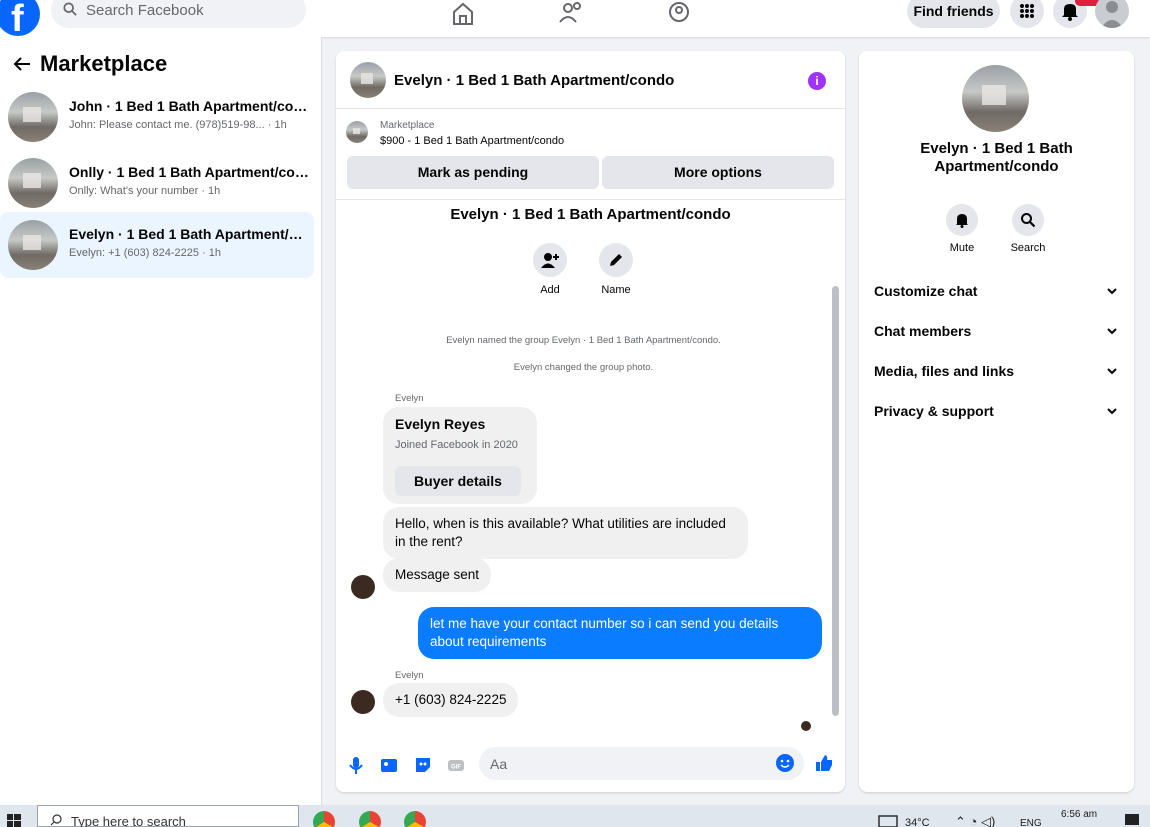  I want to click on mute-label: Mute, so click(962, 248).